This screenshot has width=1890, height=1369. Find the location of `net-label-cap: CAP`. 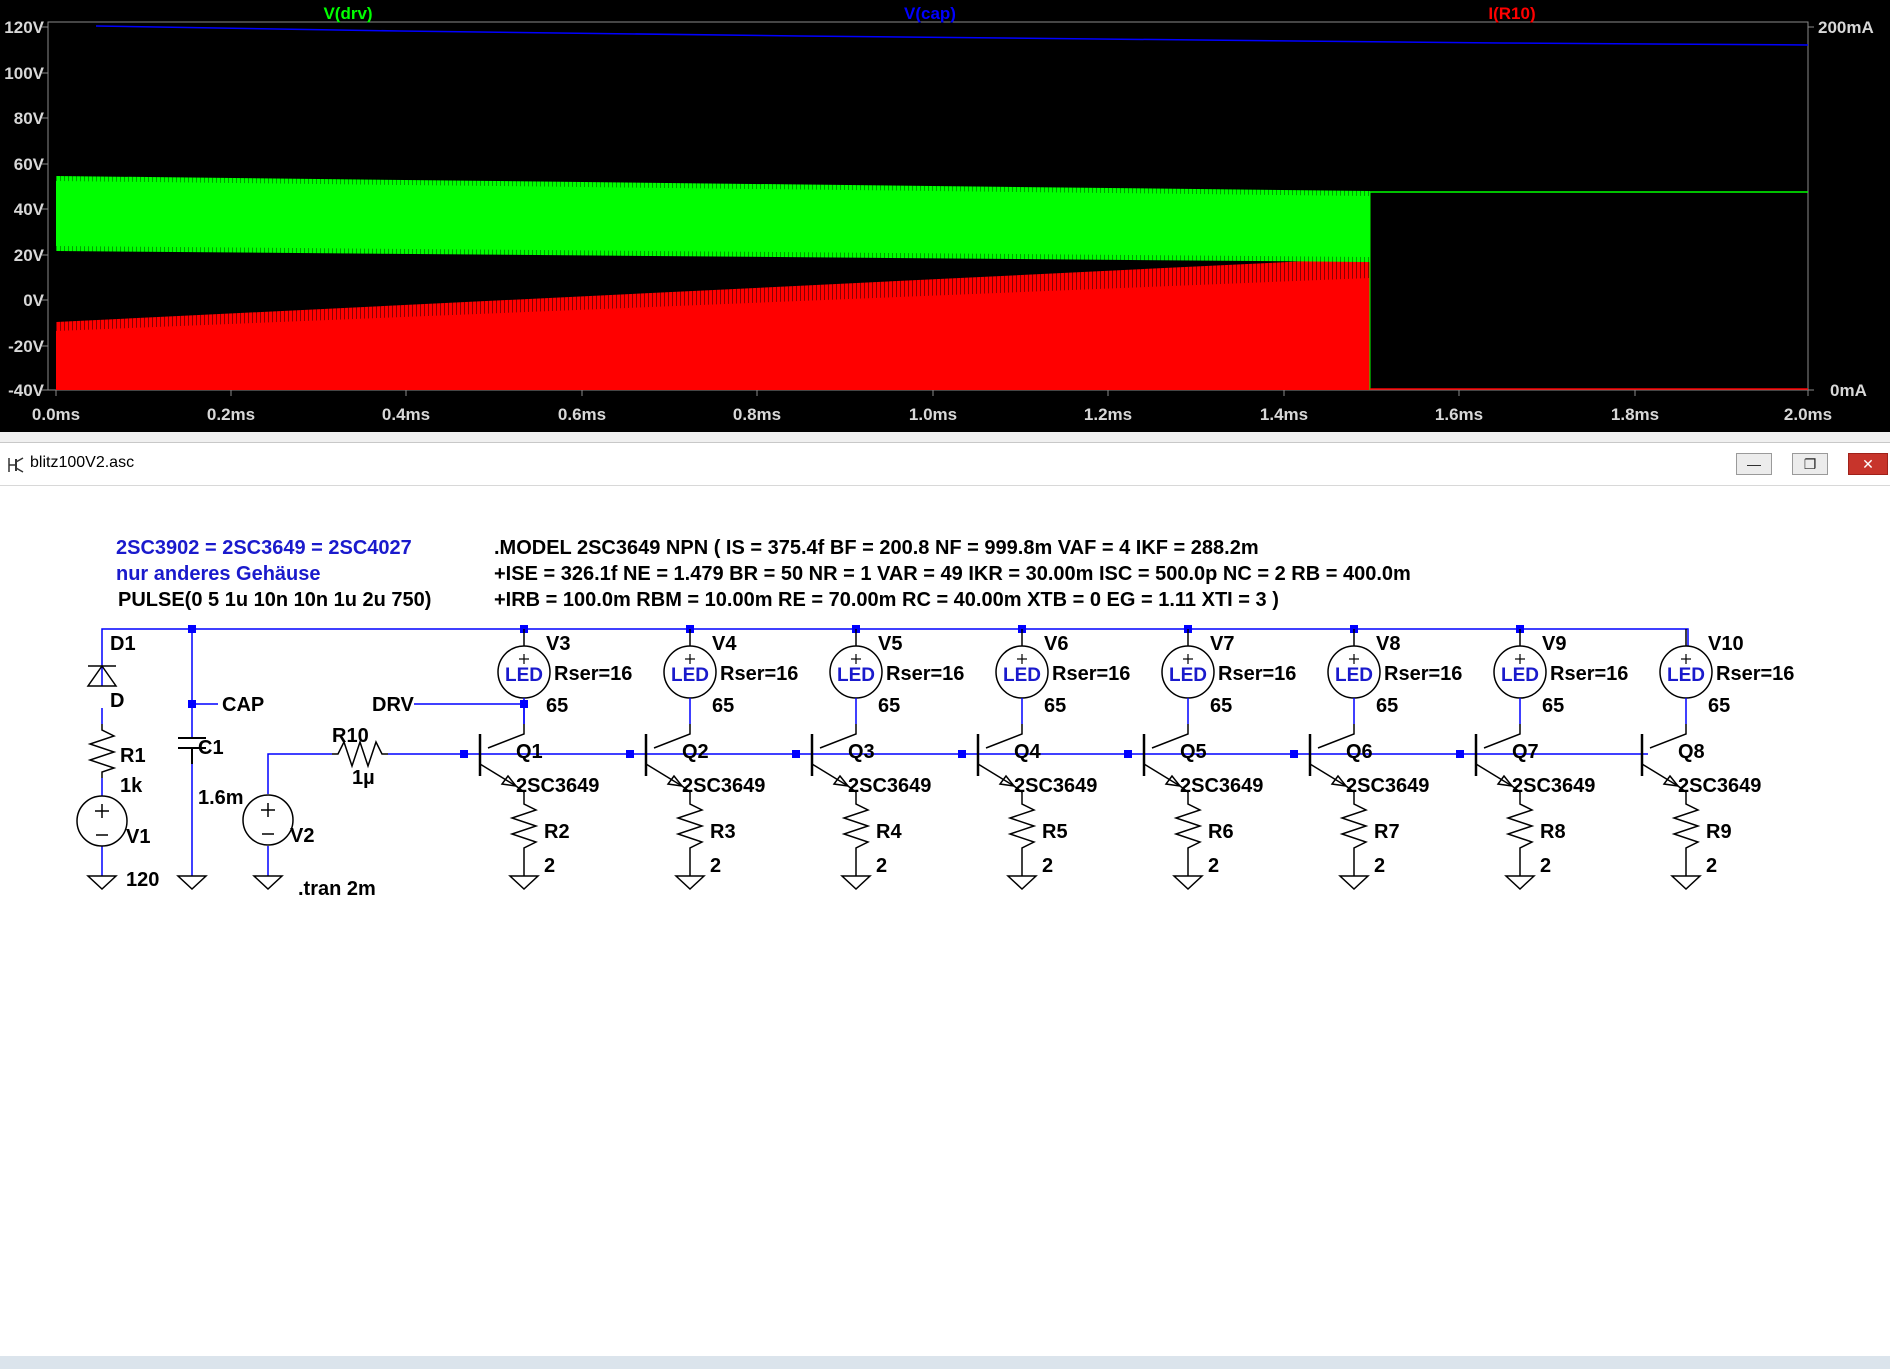

net-label-cap: CAP is located at coordinates (243, 705).